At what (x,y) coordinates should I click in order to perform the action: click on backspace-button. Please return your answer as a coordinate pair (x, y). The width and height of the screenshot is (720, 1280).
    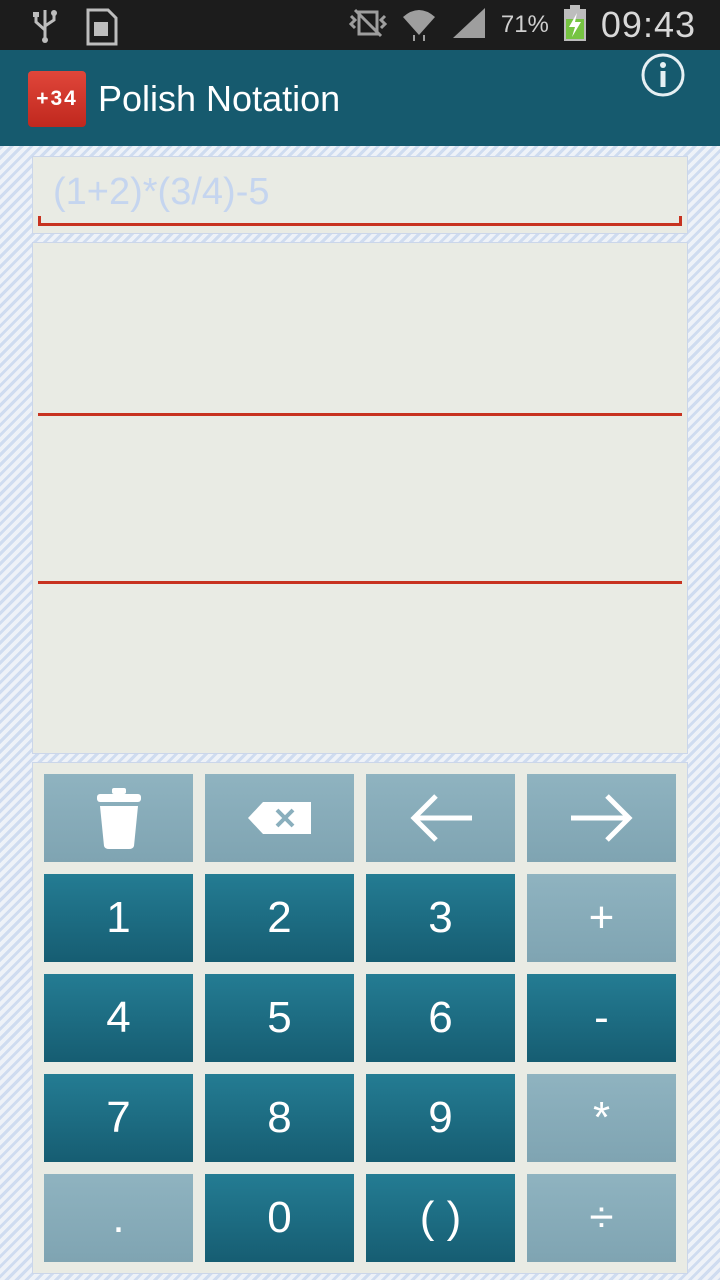
    Looking at the image, I should click on (279, 818).